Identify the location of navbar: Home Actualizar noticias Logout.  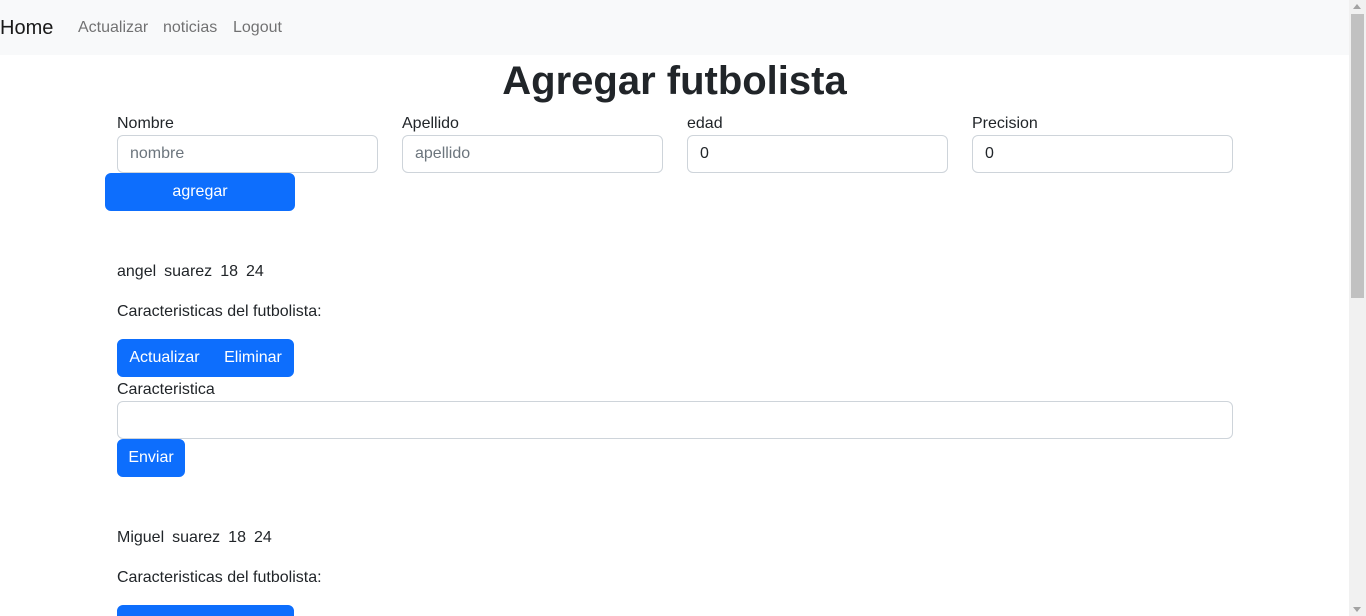
(674, 27).